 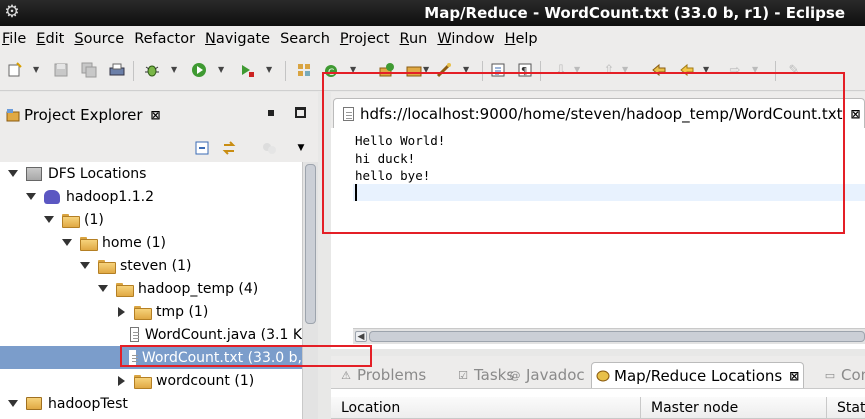 What do you see at coordinates (609, 70) in the screenshot?
I see `previous-annotation-icon: ⇧` at bounding box center [609, 70].